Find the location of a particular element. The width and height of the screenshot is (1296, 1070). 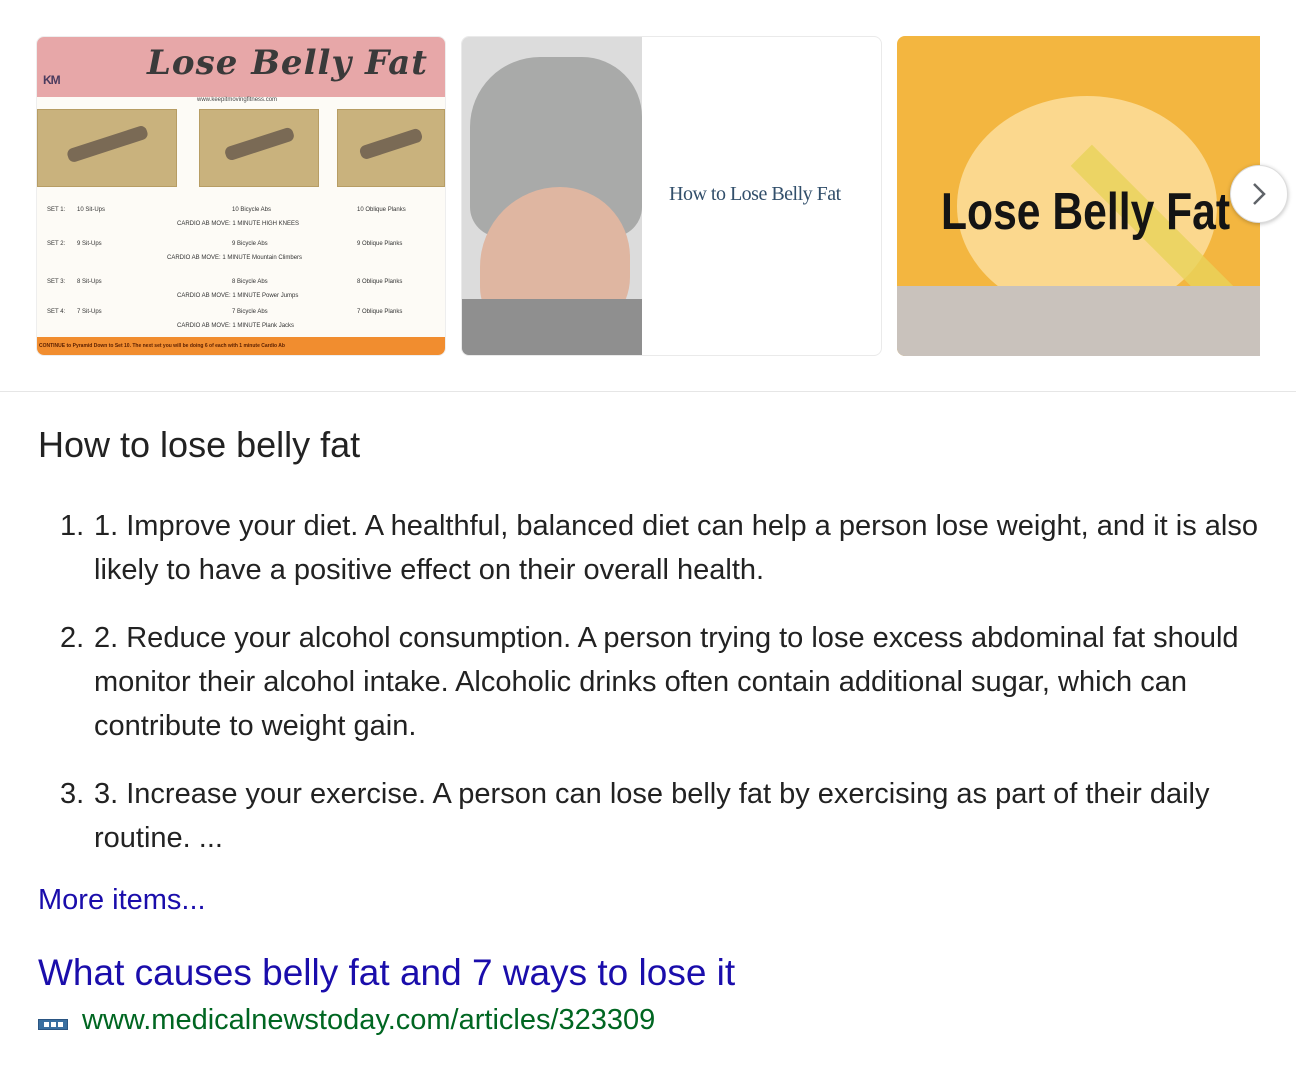

list-number: 3. is located at coordinates (72, 794).